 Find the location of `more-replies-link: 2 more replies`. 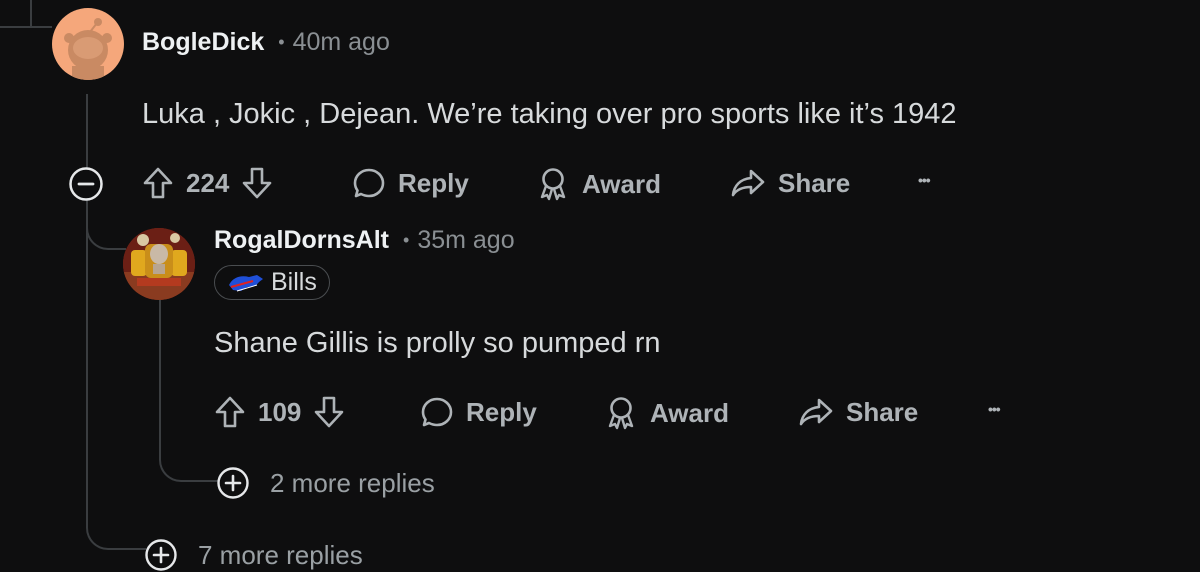

more-replies-link: 2 more replies is located at coordinates (325, 483).